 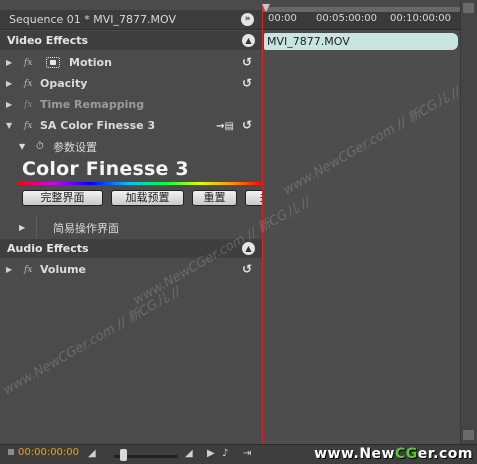 I want to click on playhead-line, so click(x=262, y=224).